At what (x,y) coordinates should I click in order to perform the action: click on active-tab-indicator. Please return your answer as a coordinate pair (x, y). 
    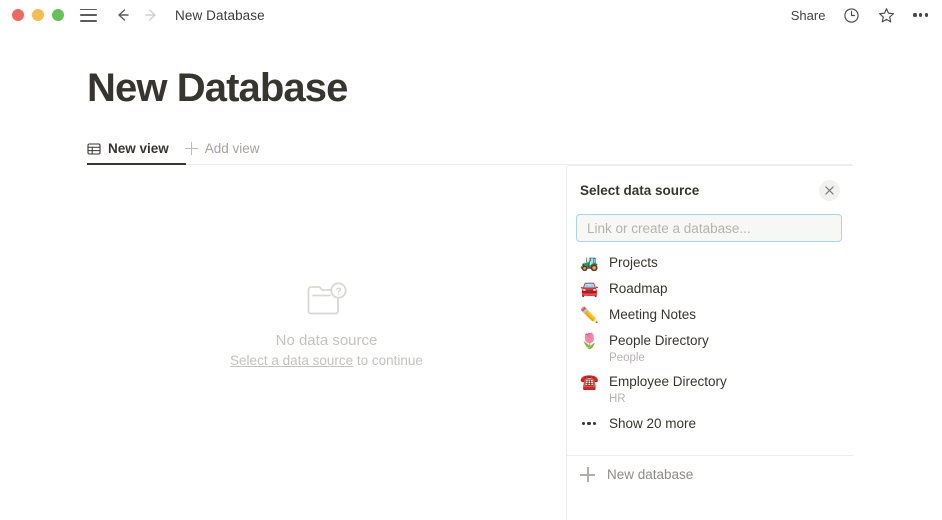
    Looking at the image, I should click on (136, 164).